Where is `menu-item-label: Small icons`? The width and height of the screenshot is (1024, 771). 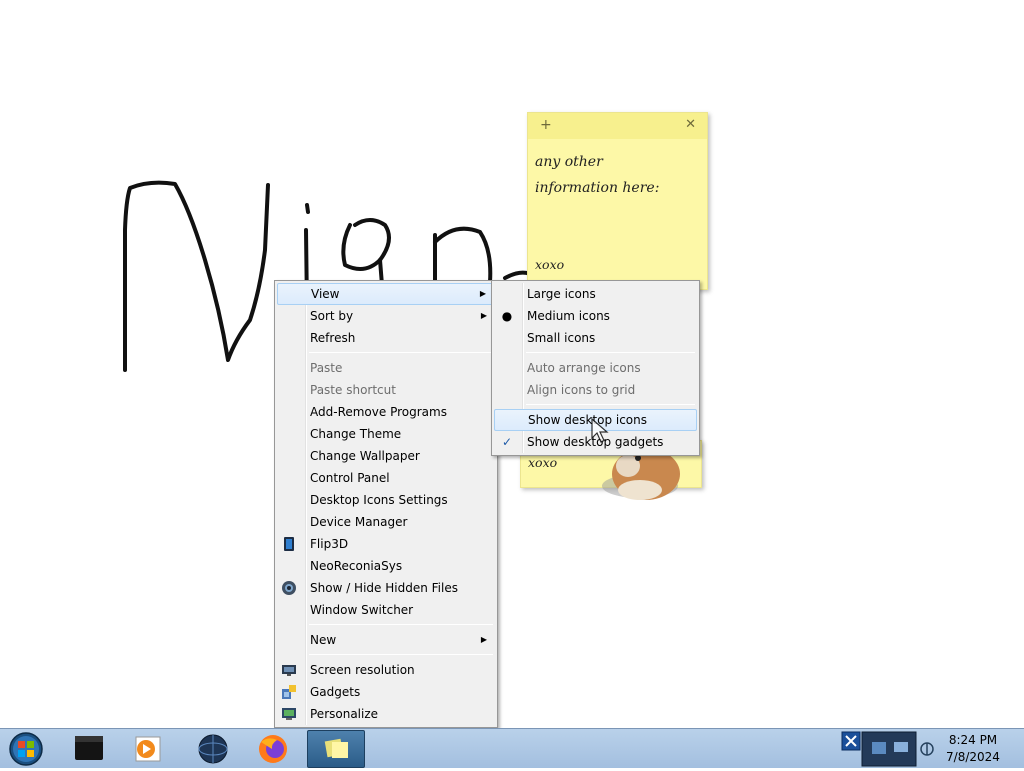
menu-item-label: Small icons is located at coordinates (561, 338).